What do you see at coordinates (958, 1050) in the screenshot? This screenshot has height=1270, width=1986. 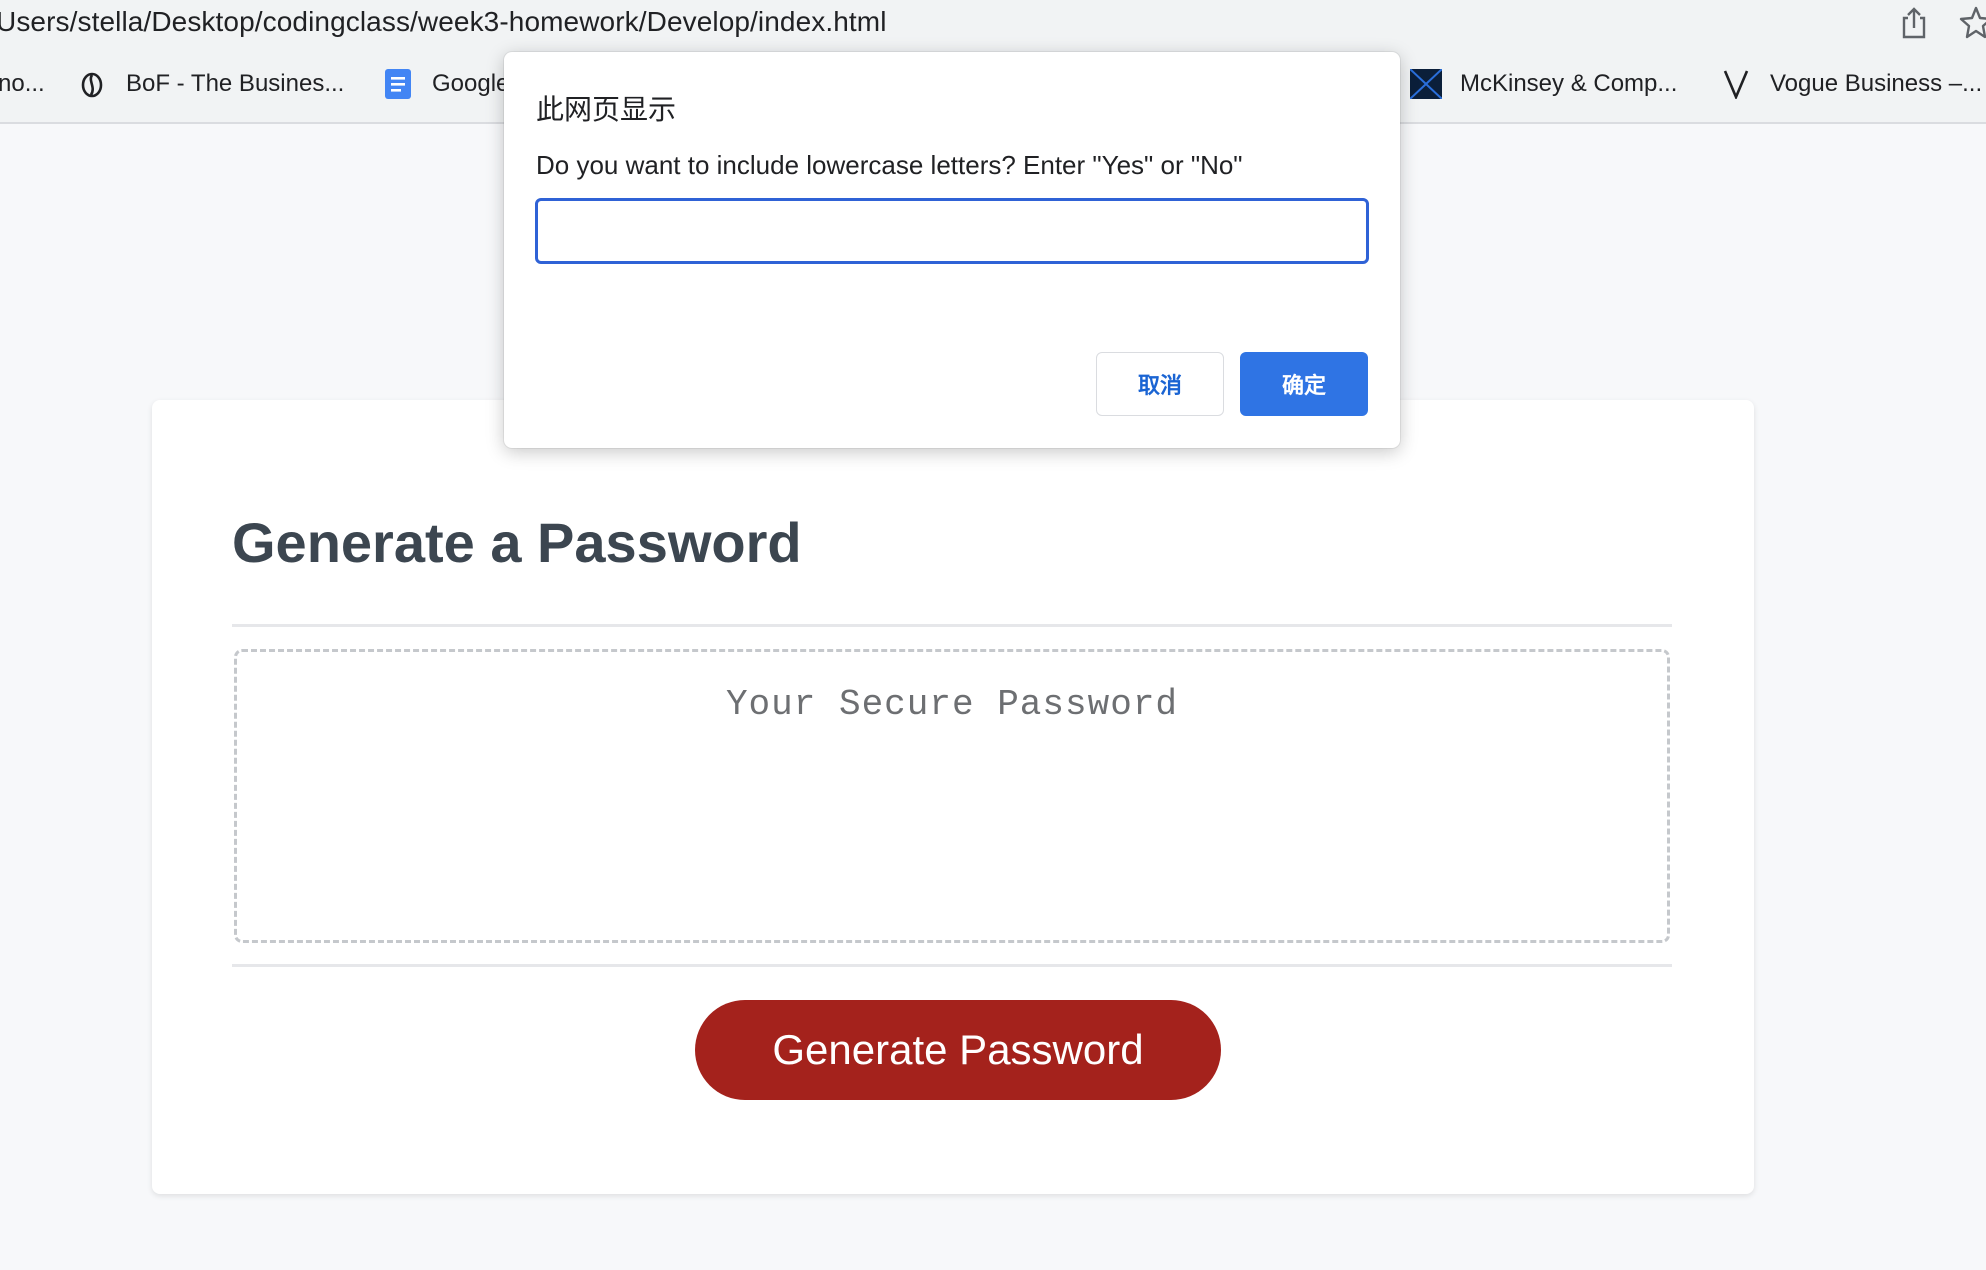 I see `generate-password-button: Generate Password` at bounding box center [958, 1050].